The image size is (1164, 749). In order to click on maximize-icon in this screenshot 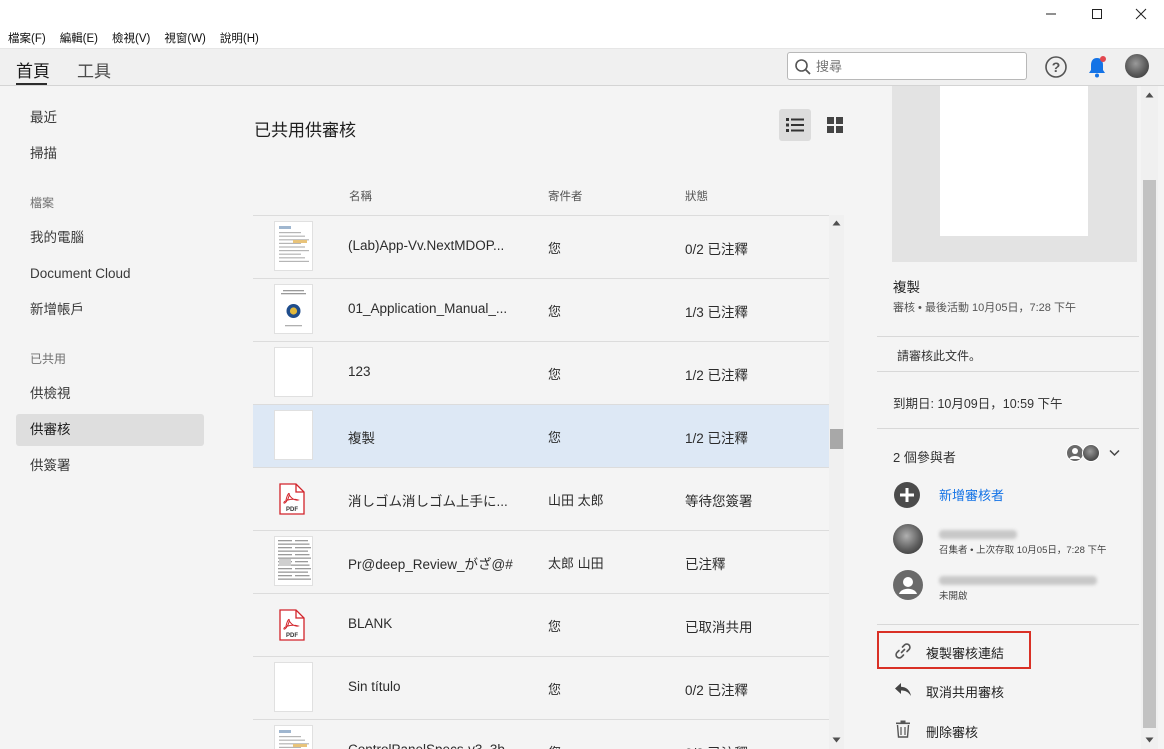, I will do `click(1097, 14)`.